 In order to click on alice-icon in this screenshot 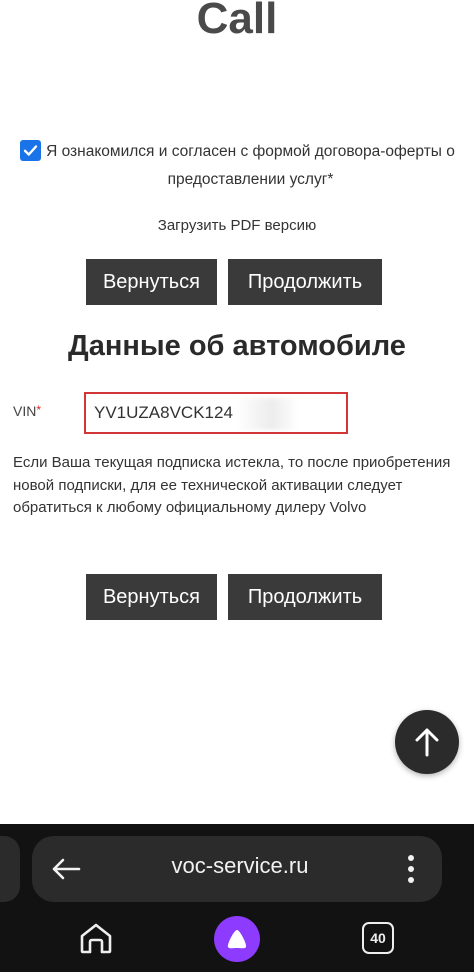, I will do `click(237, 939)`.